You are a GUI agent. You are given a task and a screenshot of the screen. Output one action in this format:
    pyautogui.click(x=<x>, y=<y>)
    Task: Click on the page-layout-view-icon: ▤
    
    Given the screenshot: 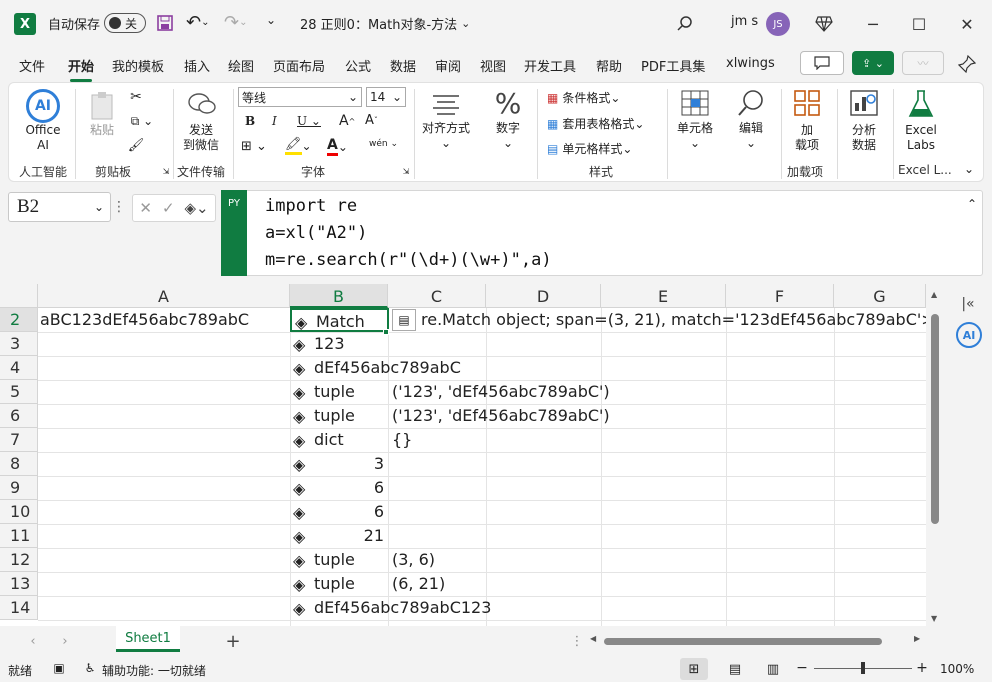 What is the action you would take?
    pyautogui.click(x=735, y=669)
    